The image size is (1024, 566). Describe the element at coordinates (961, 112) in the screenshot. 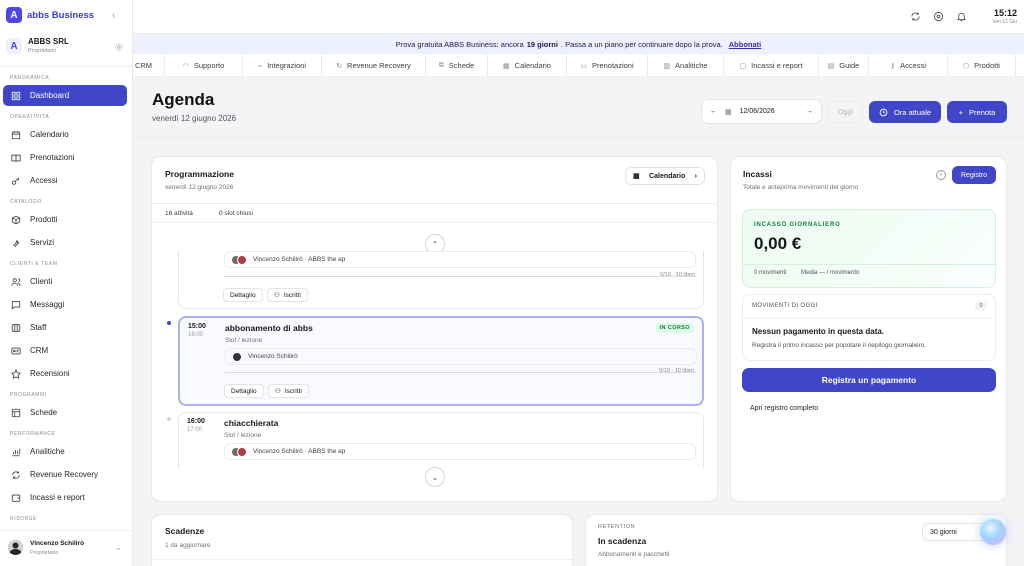

I see `plus-icon: +` at that location.